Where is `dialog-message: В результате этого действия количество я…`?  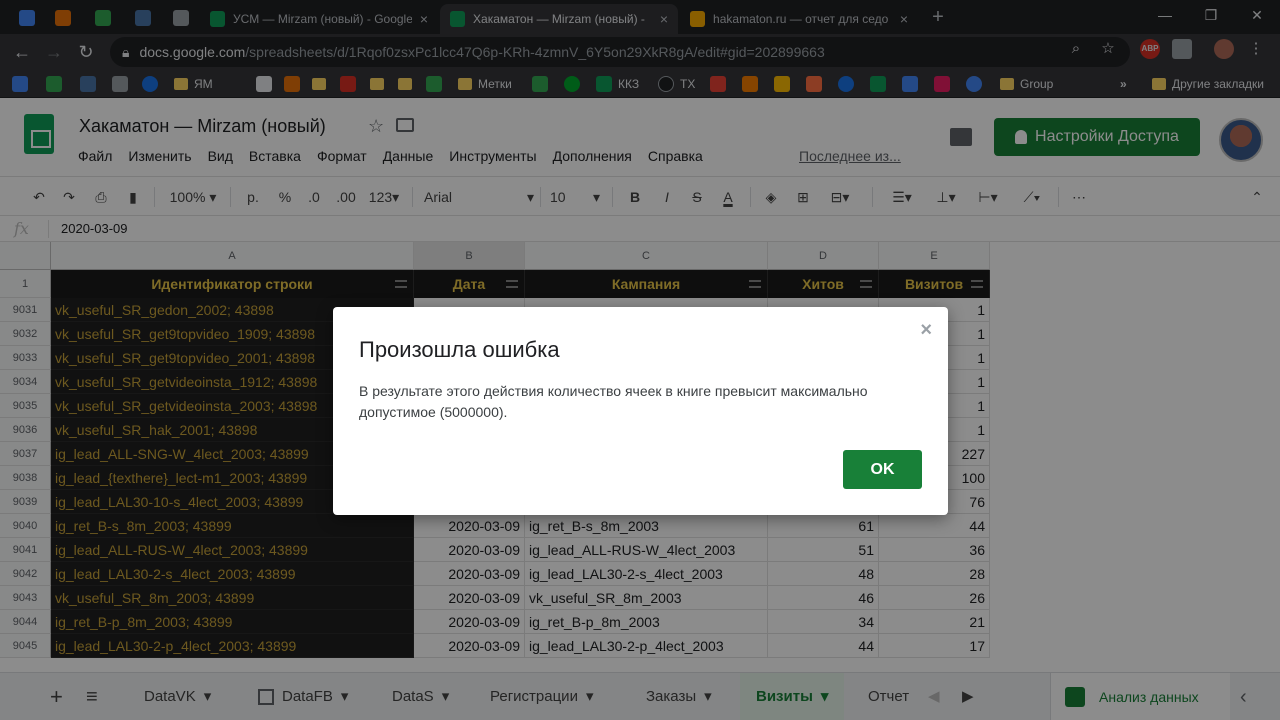
dialog-message: В результате этого действия количество я… is located at coordinates (613, 401).